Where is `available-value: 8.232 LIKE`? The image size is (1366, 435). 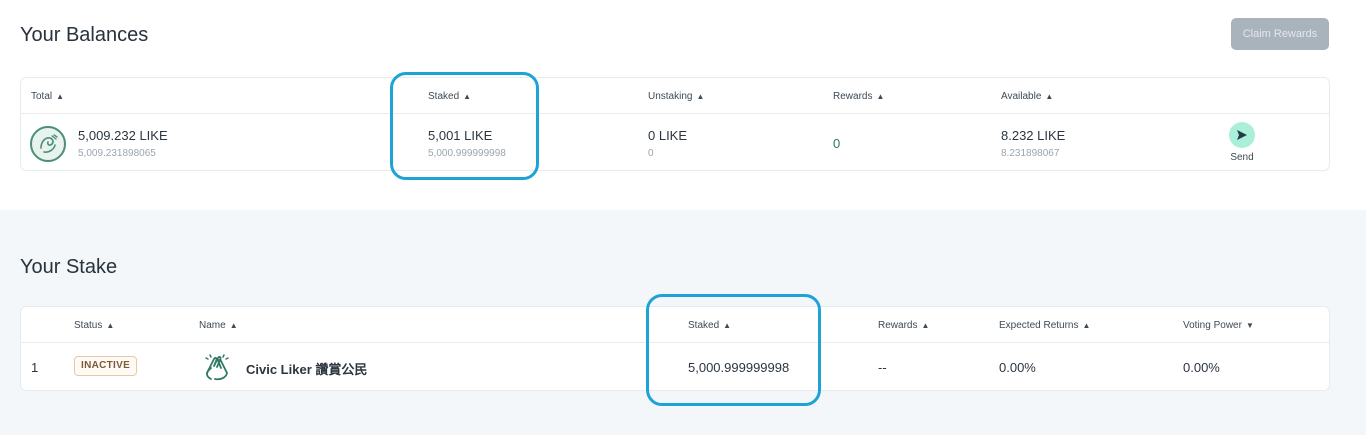 available-value: 8.232 LIKE is located at coordinates (1033, 135).